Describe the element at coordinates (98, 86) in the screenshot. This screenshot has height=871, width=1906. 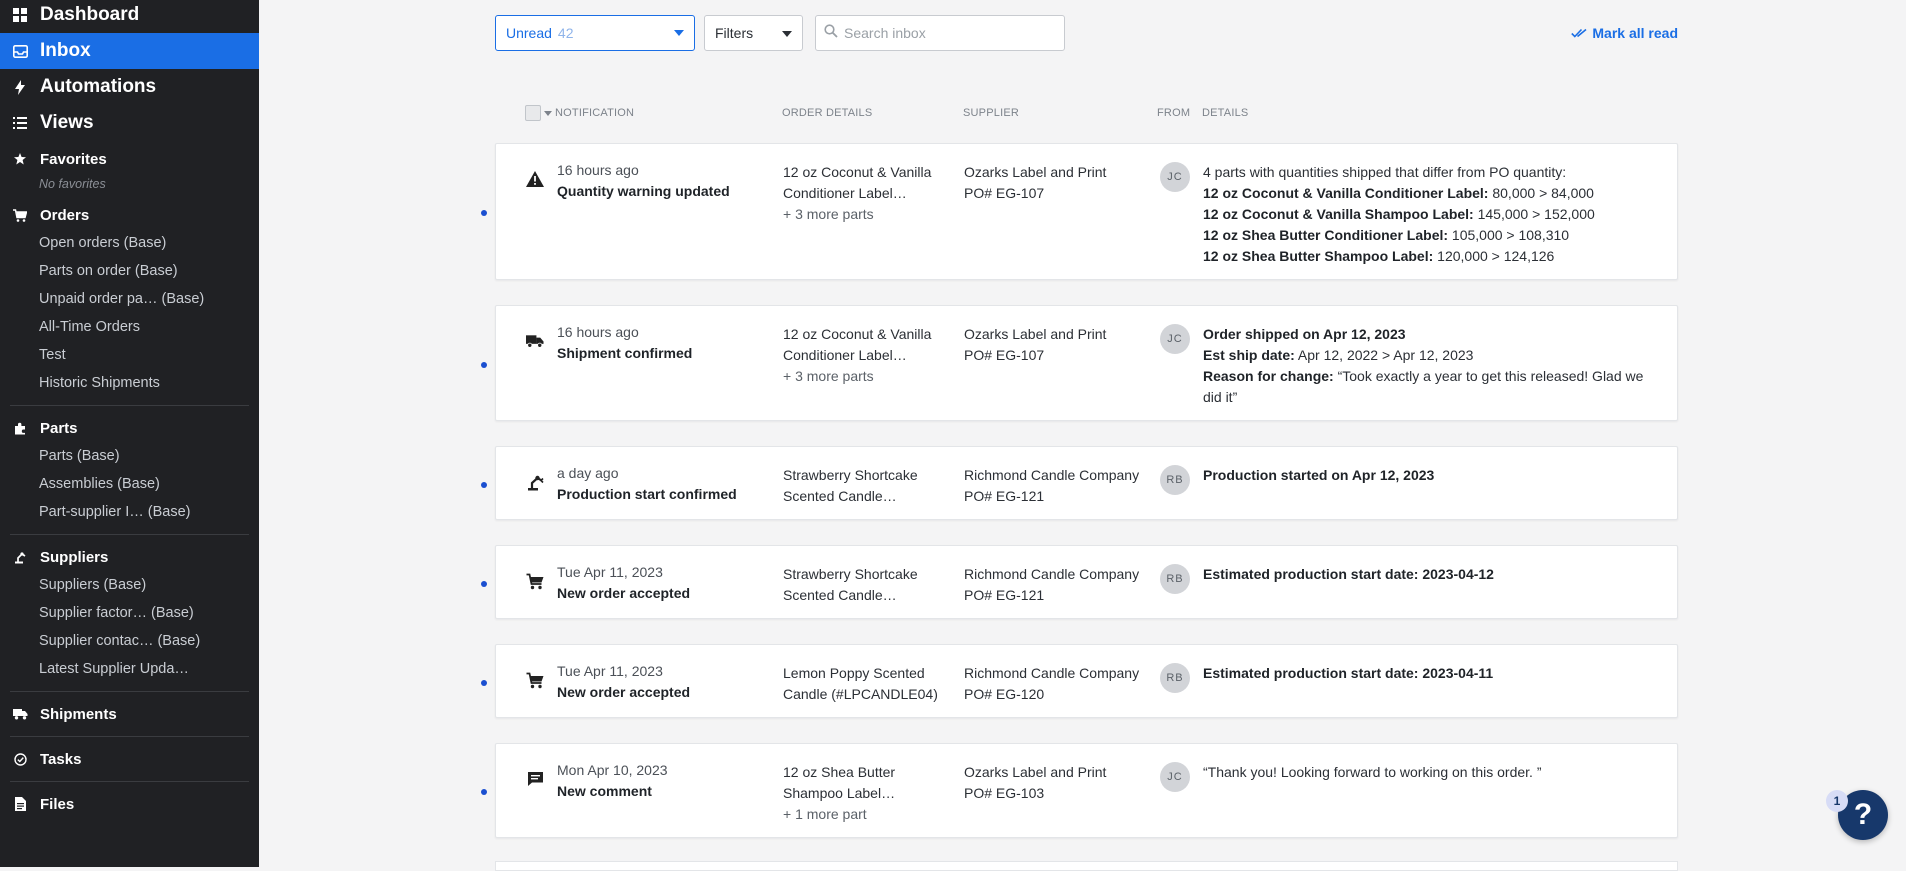
I see `nav-automations-label: Automations` at that location.